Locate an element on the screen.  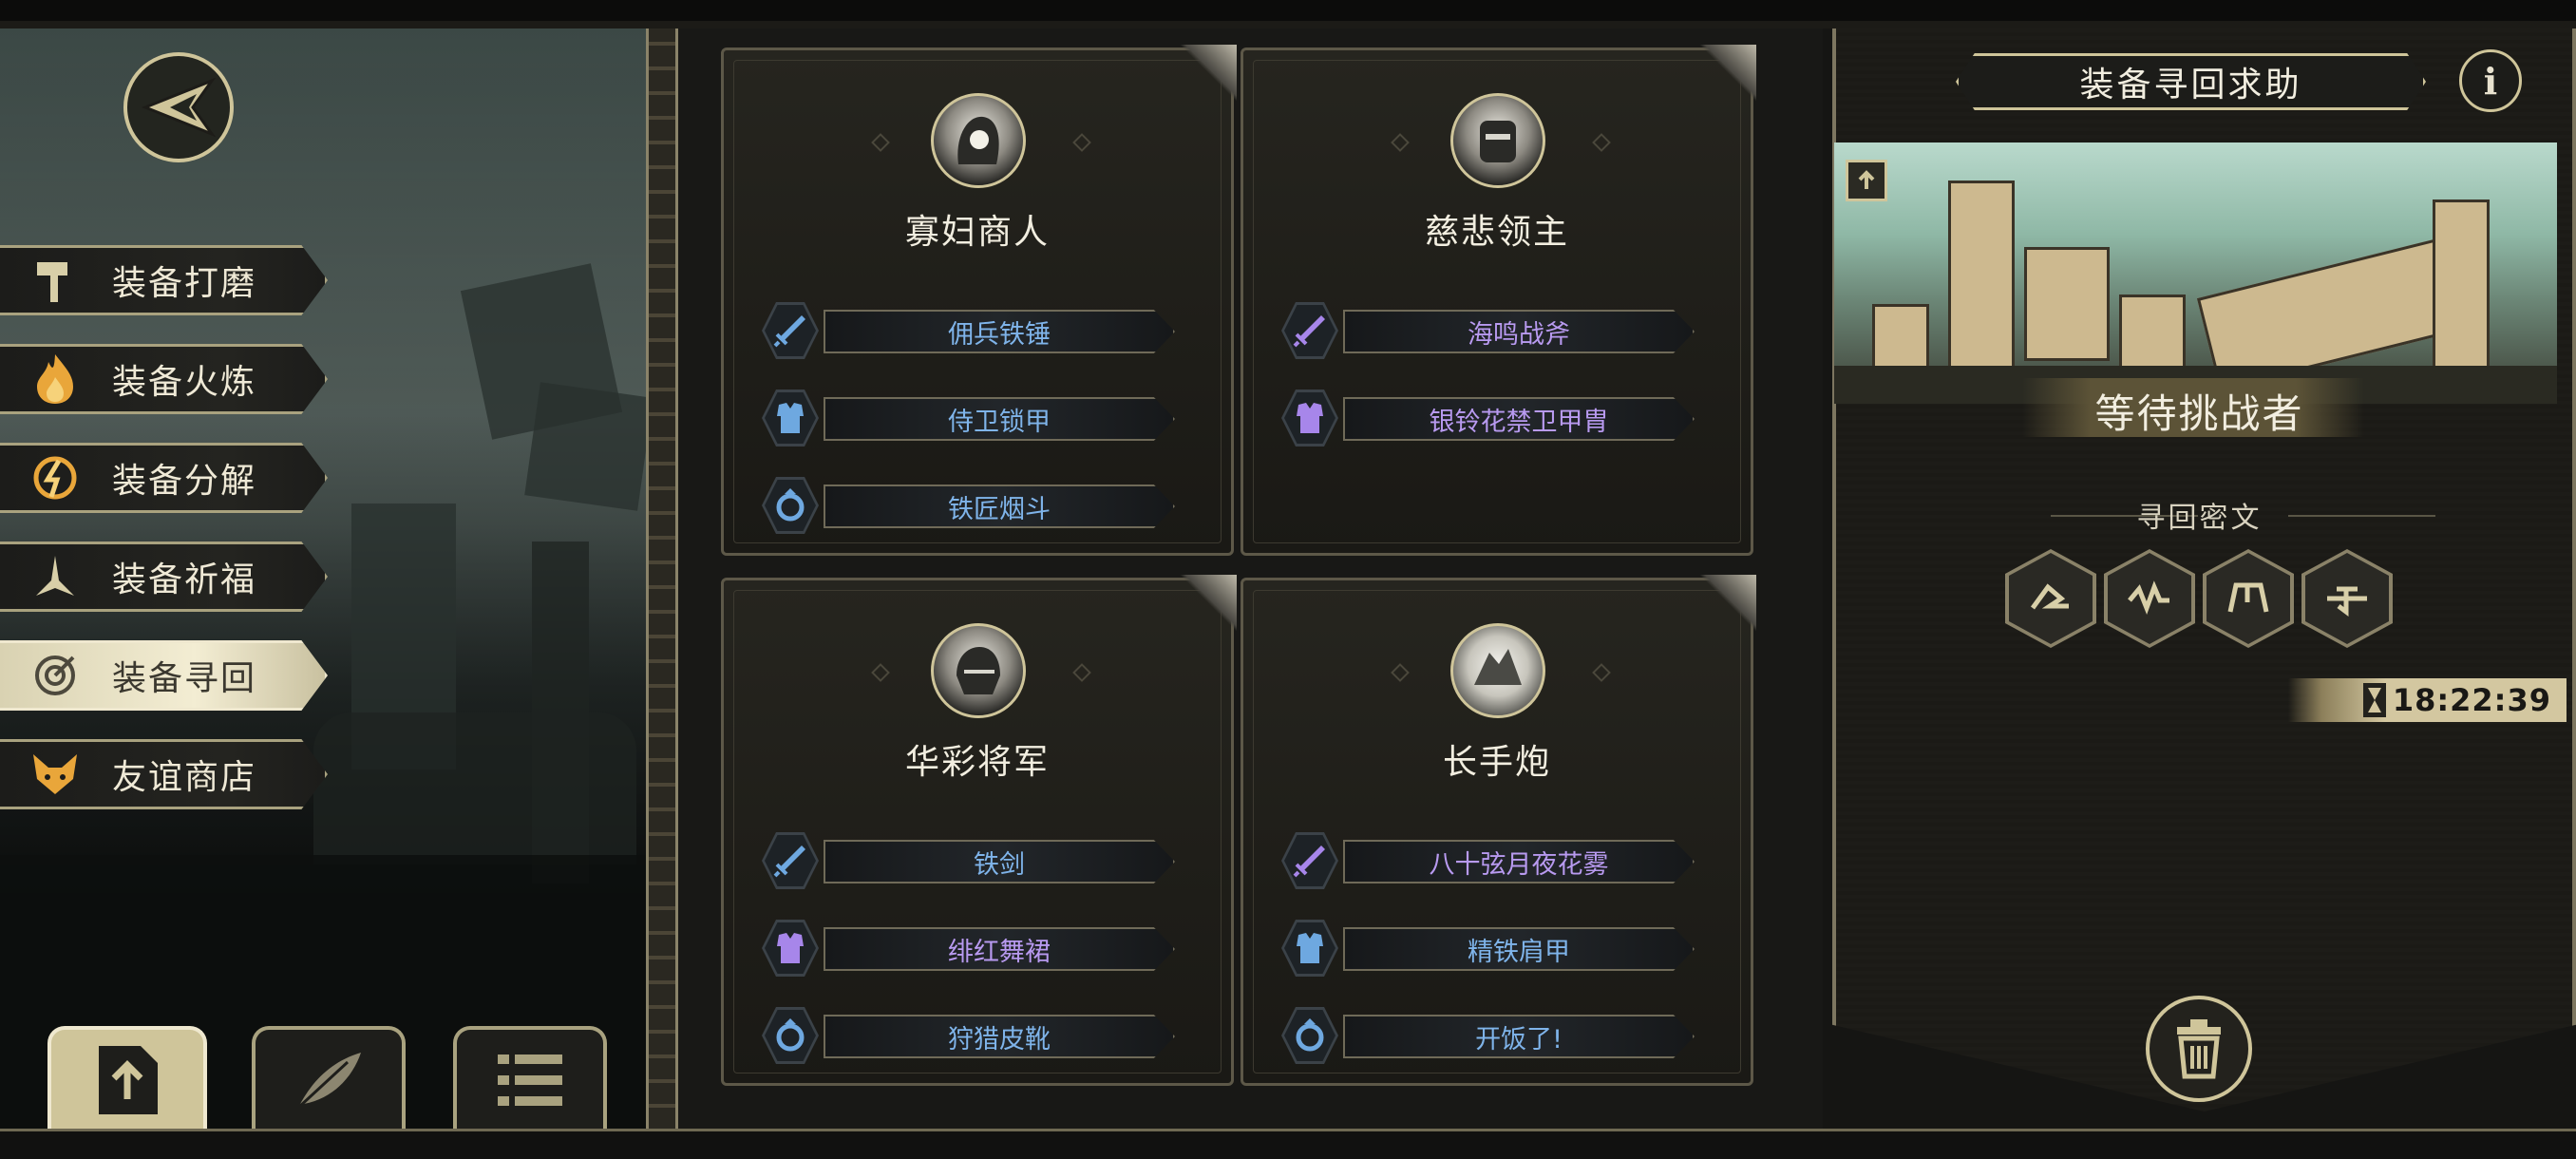
boss-card-splendid-general: 华彩将军 铁剑 绯红舞裙 狩猎皮靴 is located at coordinates (979, 830).